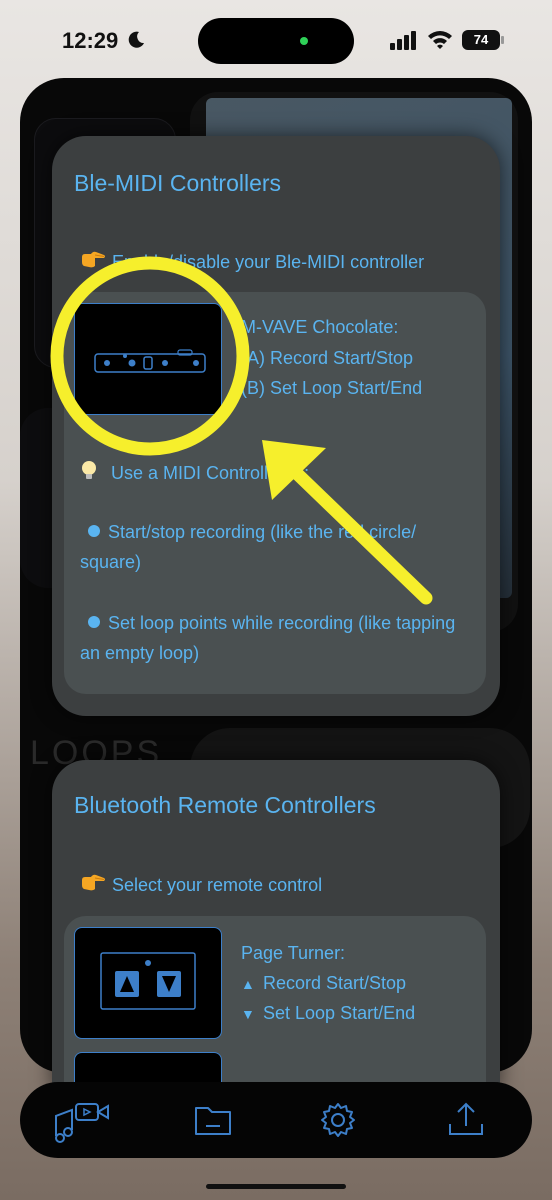 This screenshot has width=552, height=1200. I want to click on down-triangle-icon: ▼, so click(248, 1014).